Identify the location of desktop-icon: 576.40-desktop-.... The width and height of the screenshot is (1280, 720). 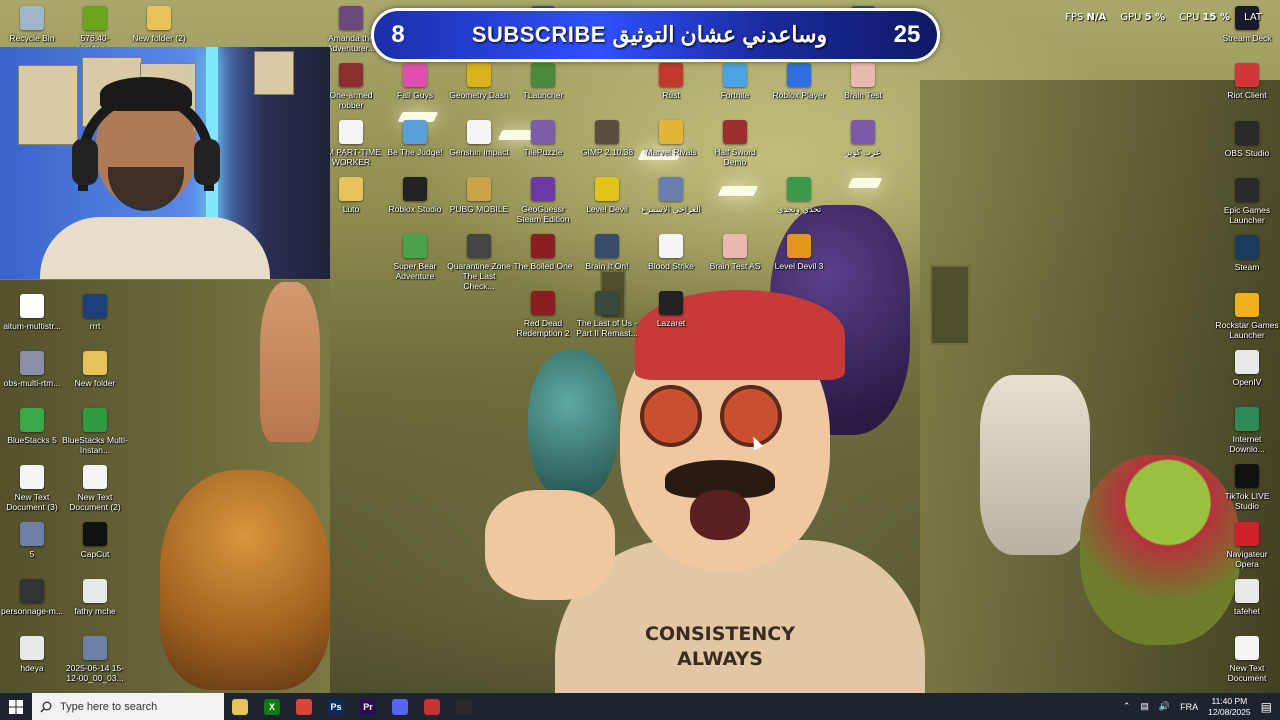
(95, 29).